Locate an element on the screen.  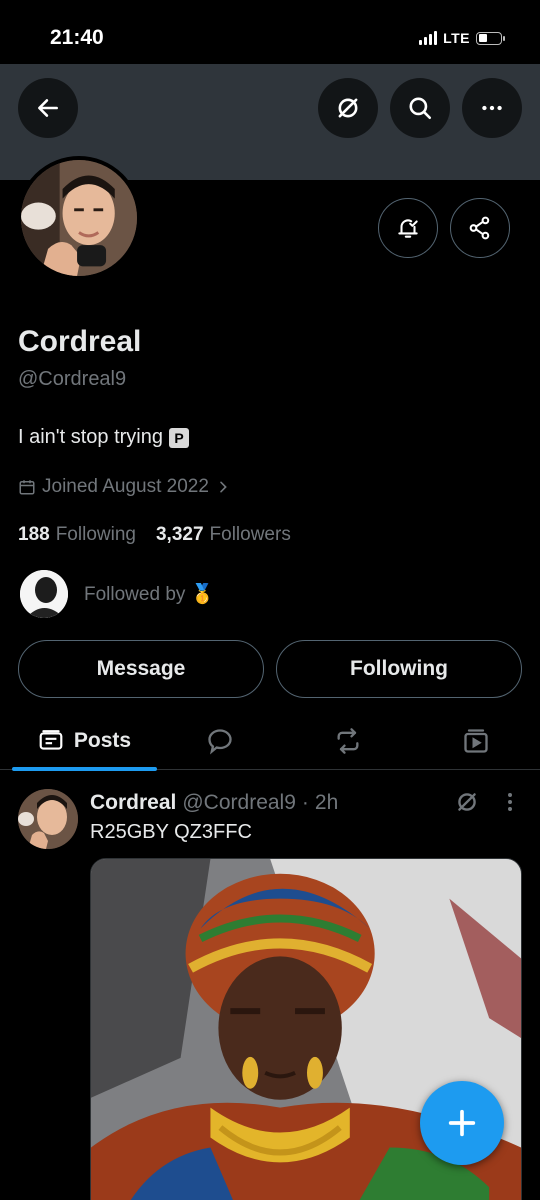
following-label: Following is located at coordinates (96, 535).